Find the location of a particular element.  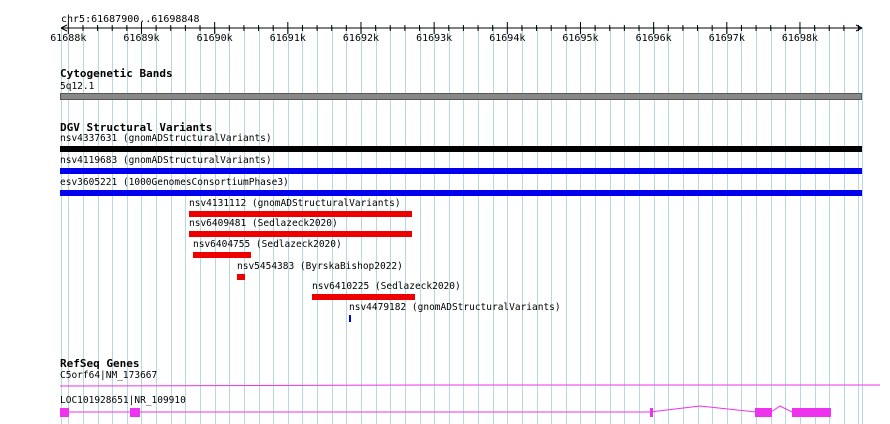

variant-label: esv3605221 (1000GenomesConsortiumPhase3) is located at coordinates (174, 182).